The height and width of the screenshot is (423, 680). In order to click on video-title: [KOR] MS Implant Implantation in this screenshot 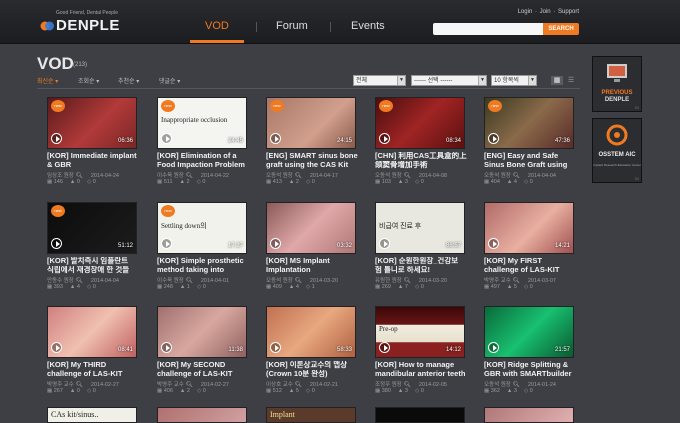, I will do `click(312, 265)`.